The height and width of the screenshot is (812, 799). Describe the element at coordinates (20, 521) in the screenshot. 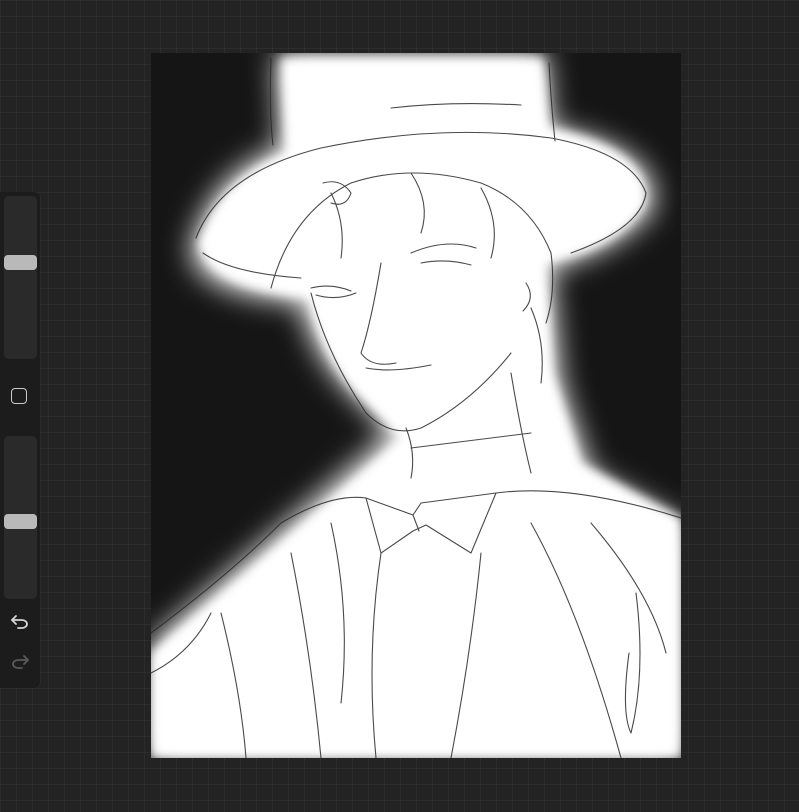

I see `brush-opacity-thumb` at that location.